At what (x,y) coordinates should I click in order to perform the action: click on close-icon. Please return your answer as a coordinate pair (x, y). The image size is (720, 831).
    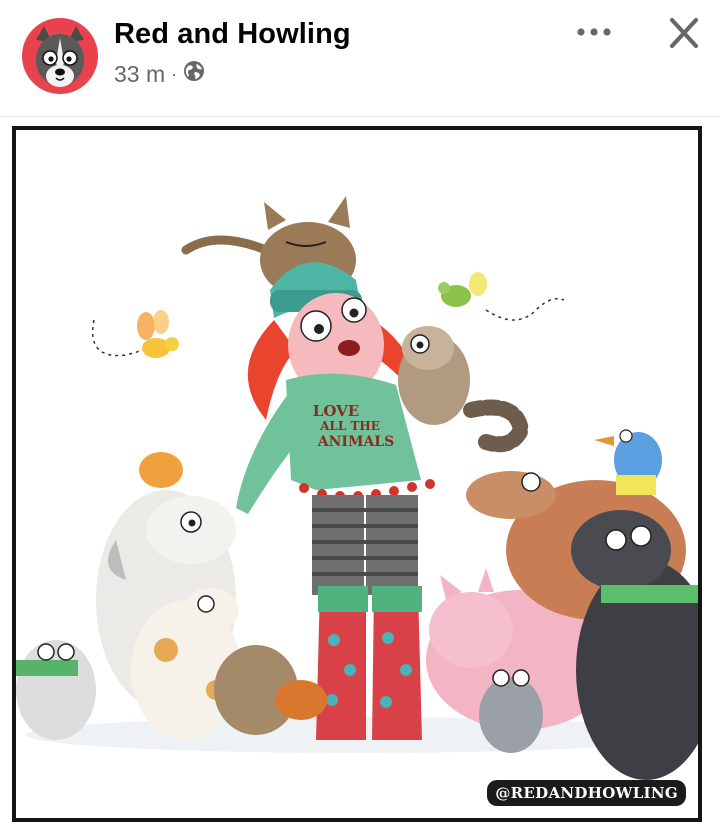
    Looking at the image, I should click on (684, 34).